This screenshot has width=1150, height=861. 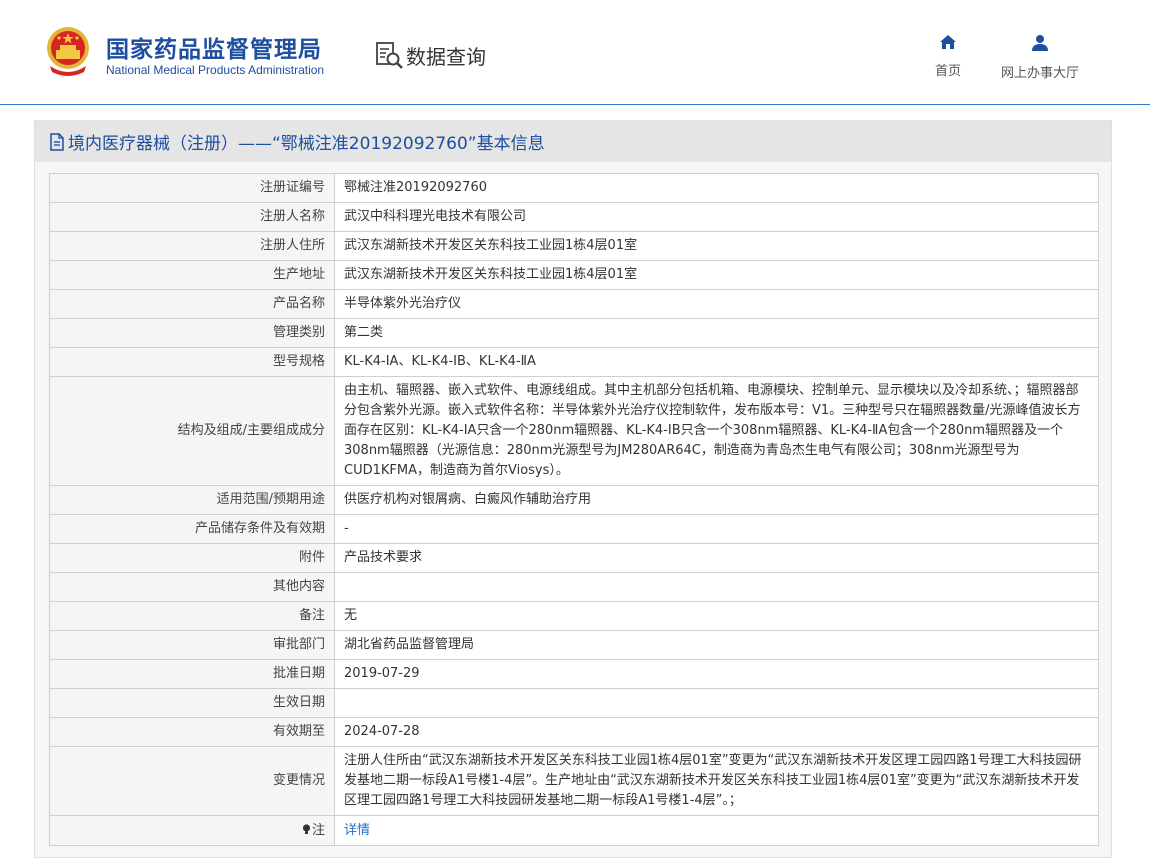 I want to click on table-row: 附件 产品技术要求, so click(x=574, y=558).